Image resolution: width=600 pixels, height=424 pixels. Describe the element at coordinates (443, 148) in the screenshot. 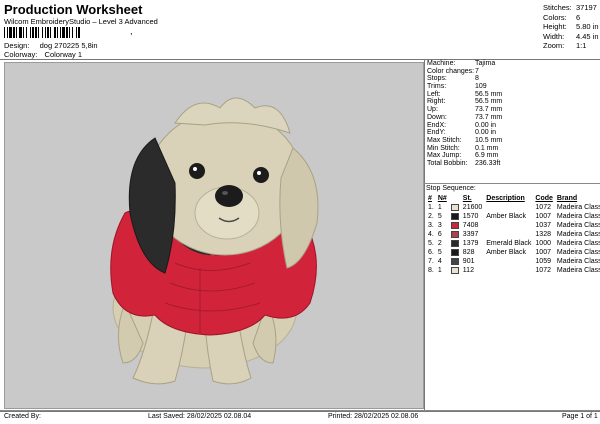

I see `info-label: Min Stitch:` at that location.